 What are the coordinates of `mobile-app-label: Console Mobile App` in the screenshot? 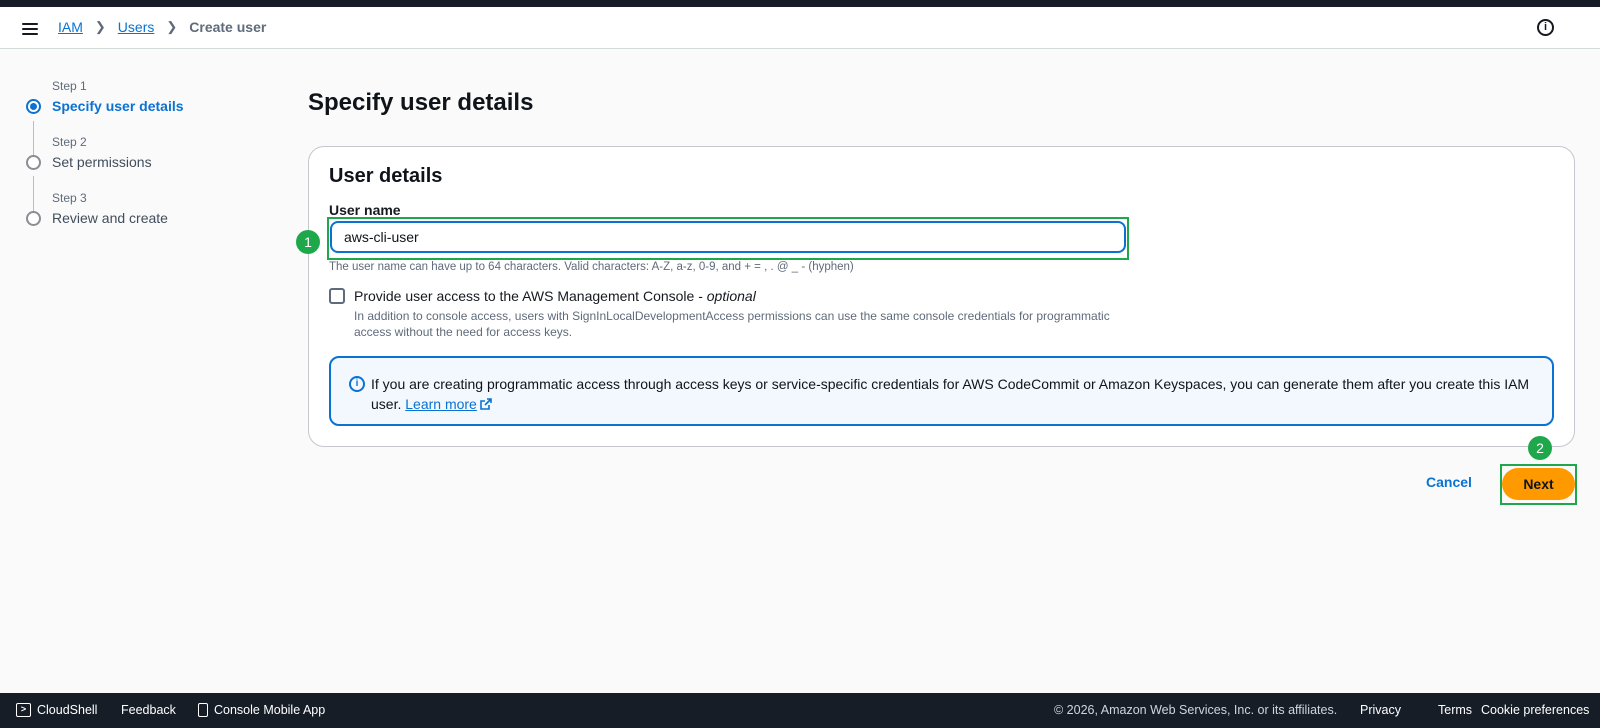 It's located at (270, 710).